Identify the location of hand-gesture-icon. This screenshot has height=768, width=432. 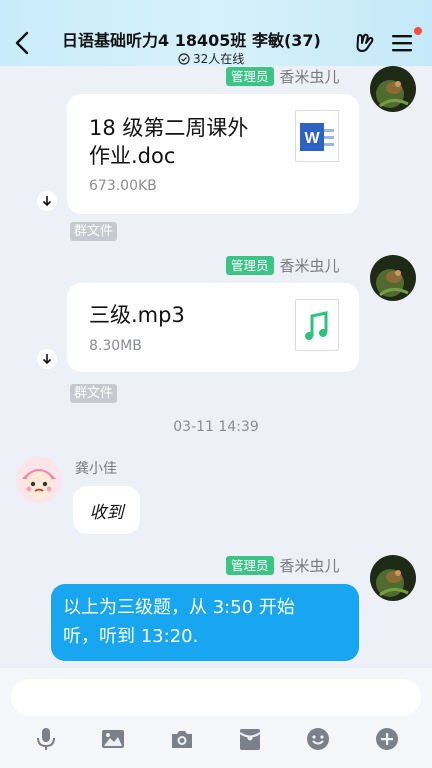
(366, 43).